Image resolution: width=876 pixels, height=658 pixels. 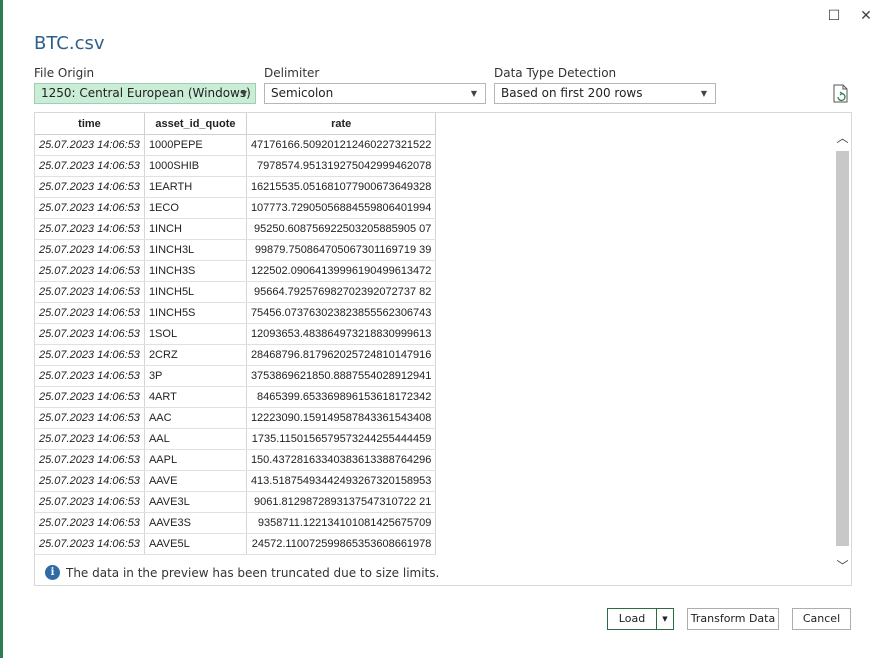 I want to click on delimiter-dropdown: Semicolon ▼, so click(x=375, y=93).